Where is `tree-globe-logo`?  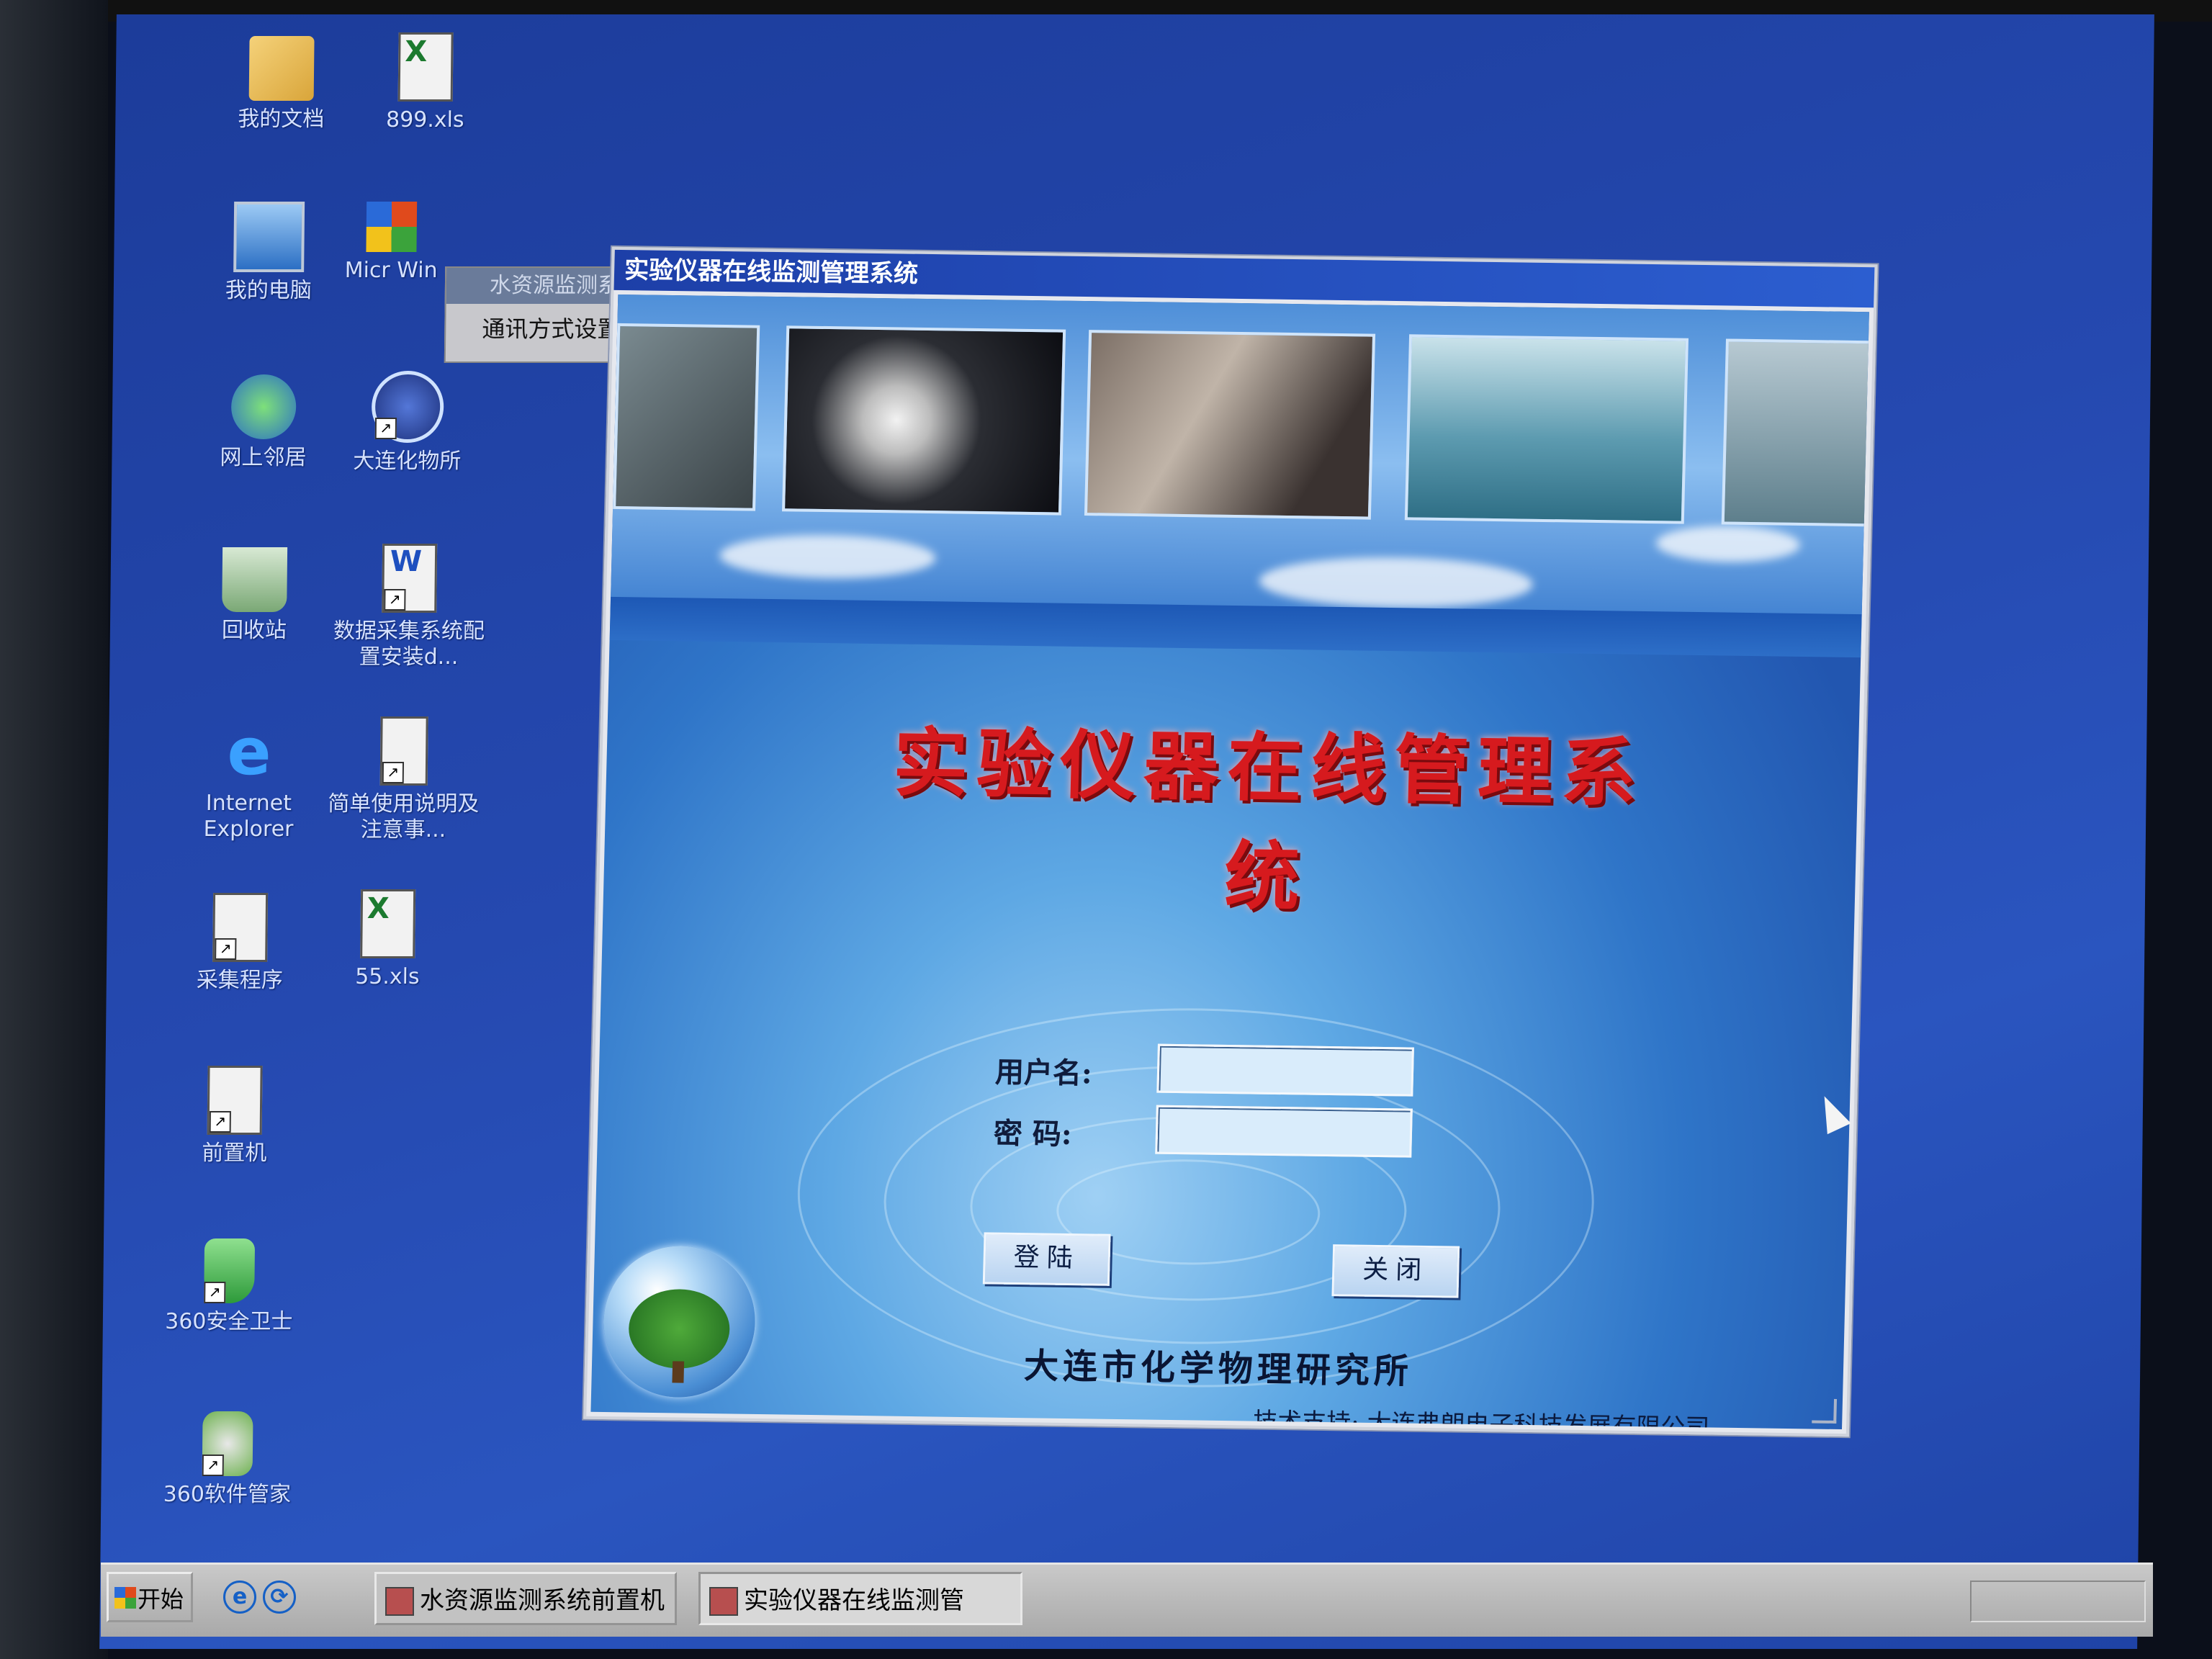
tree-globe-logo is located at coordinates (679, 1321).